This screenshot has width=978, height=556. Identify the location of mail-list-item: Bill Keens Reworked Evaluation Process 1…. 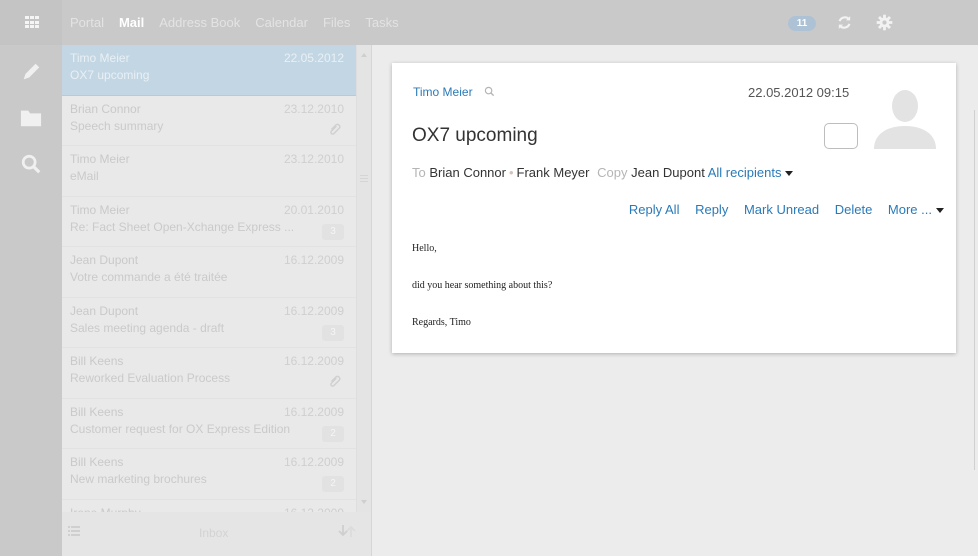
(209, 373).